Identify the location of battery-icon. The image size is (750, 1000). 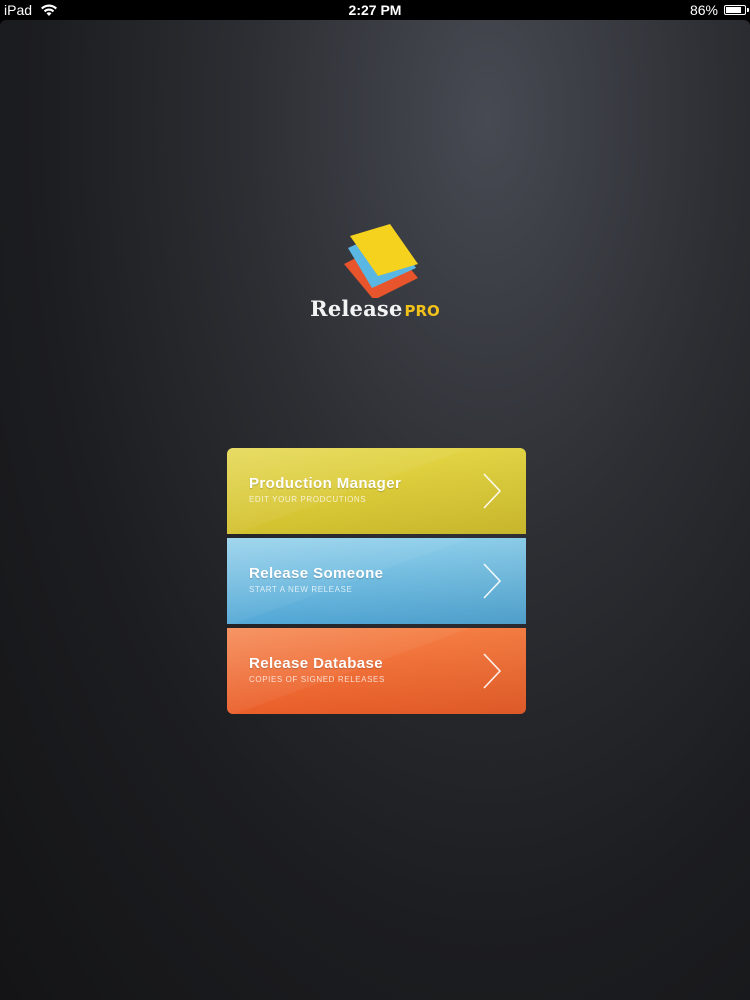
(736, 10).